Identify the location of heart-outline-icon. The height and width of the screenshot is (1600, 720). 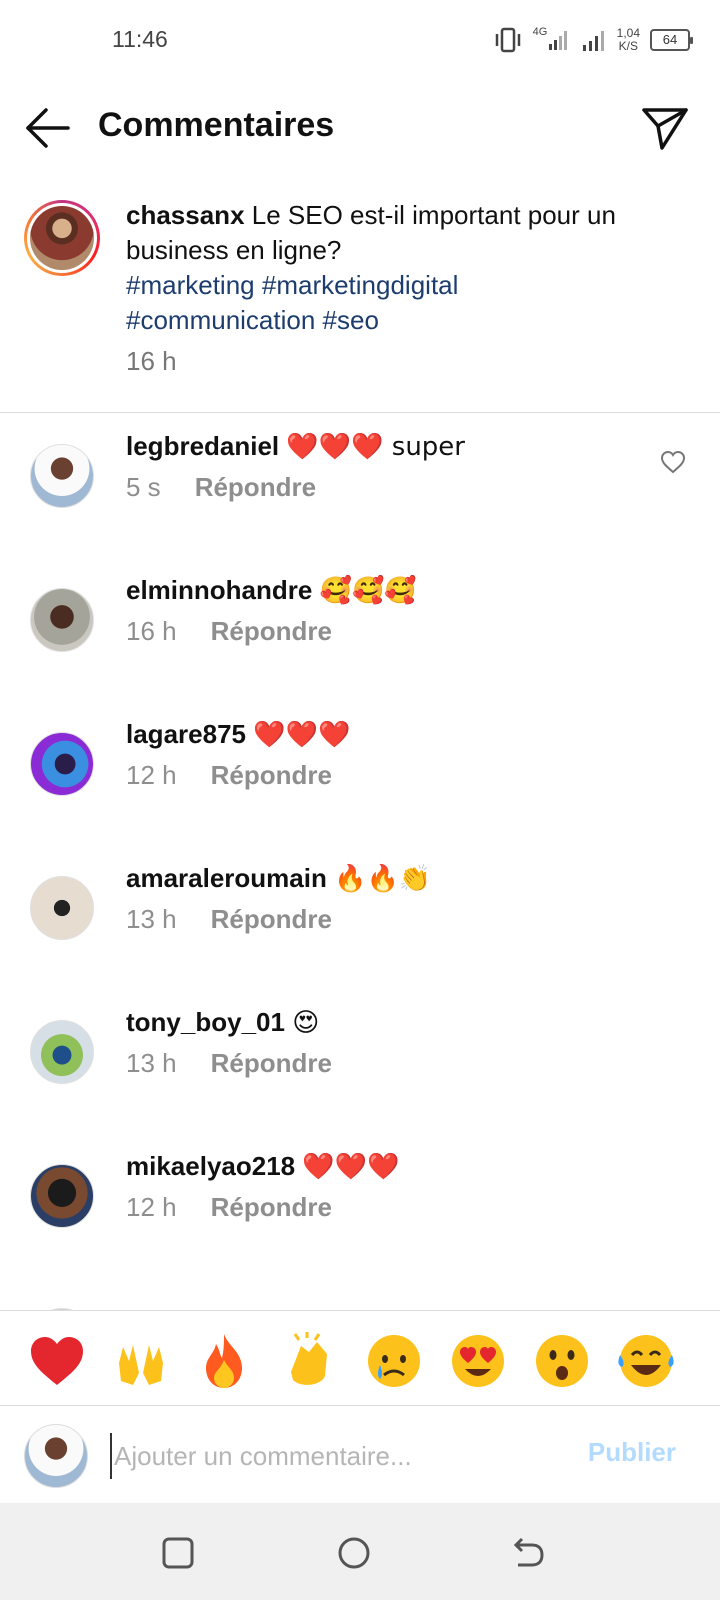
(673, 462).